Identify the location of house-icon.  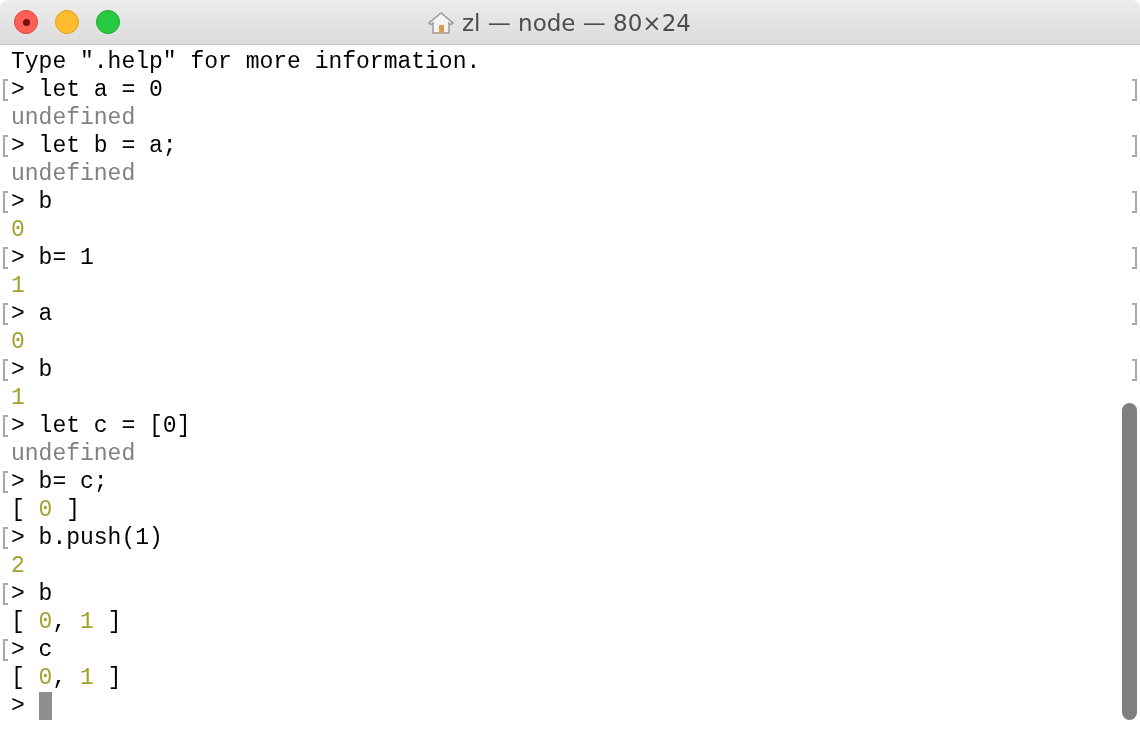
(441, 22).